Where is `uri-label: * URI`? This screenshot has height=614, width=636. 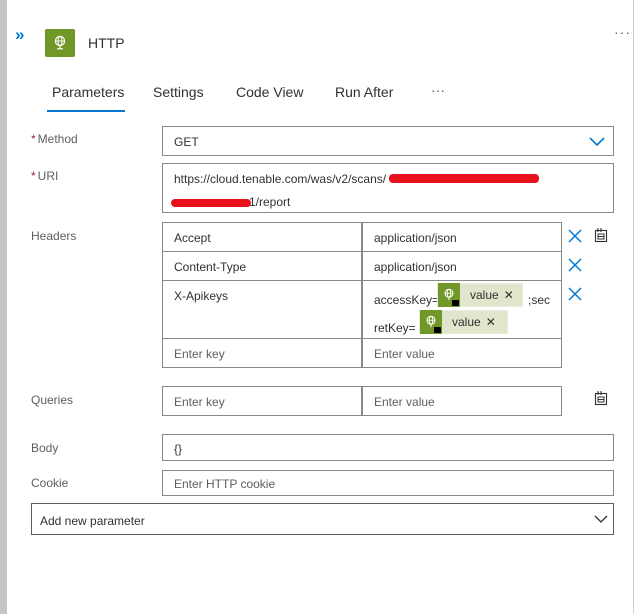
uri-label: * URI is located at coordinates (45, 176).